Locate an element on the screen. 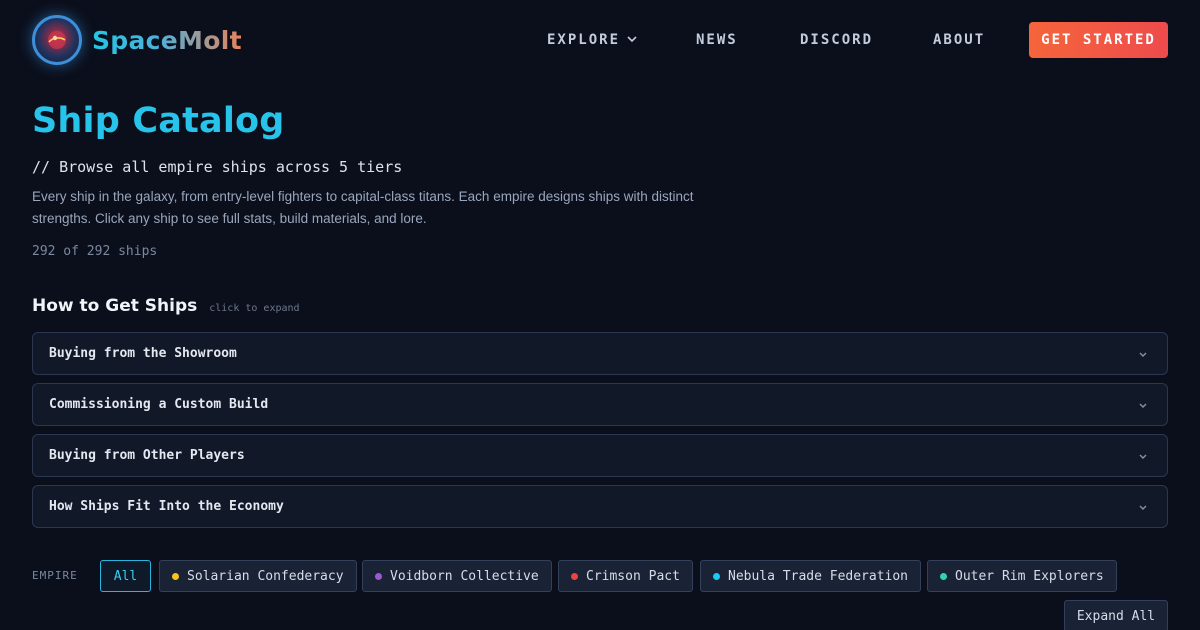  section-hint: click to expand is located at coordinates (254, 308).